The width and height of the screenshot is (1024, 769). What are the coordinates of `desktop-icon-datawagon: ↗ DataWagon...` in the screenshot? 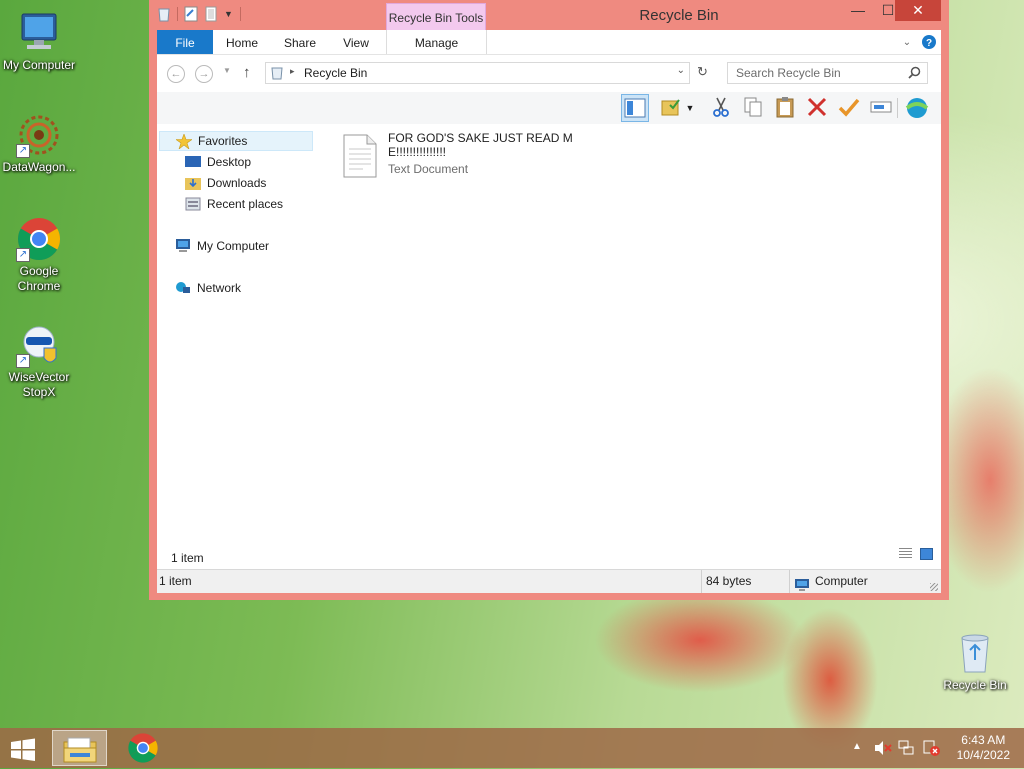 It's located at (39, 143).